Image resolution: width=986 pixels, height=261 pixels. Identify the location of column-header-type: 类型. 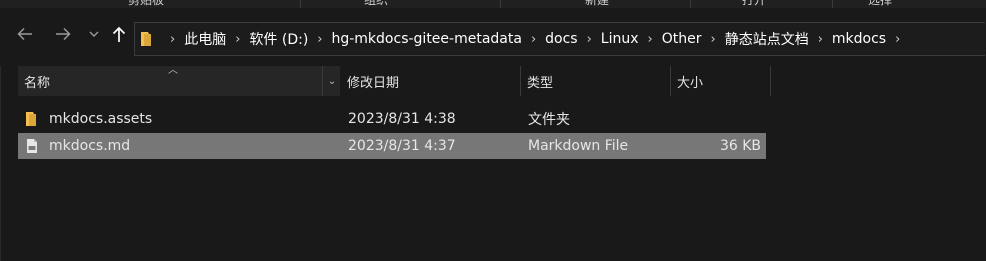
(596, 81).